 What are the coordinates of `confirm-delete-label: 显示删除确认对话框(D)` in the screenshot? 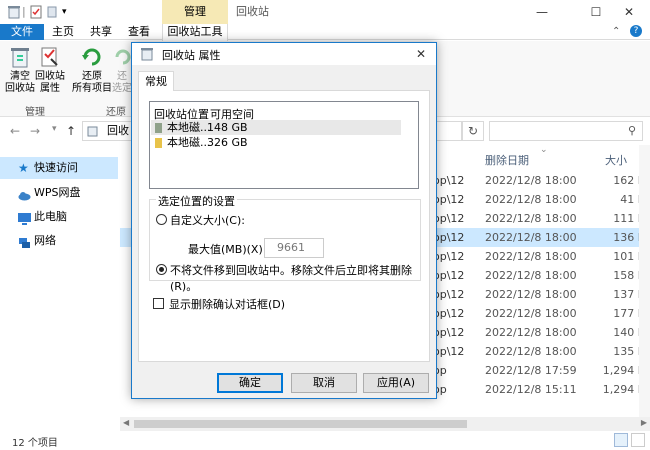 It's located at (227, 304).